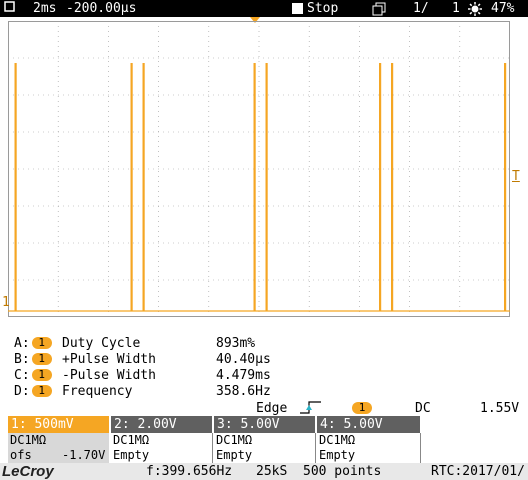  I want to click on channel-3-status: Empty, so click(234, 455).